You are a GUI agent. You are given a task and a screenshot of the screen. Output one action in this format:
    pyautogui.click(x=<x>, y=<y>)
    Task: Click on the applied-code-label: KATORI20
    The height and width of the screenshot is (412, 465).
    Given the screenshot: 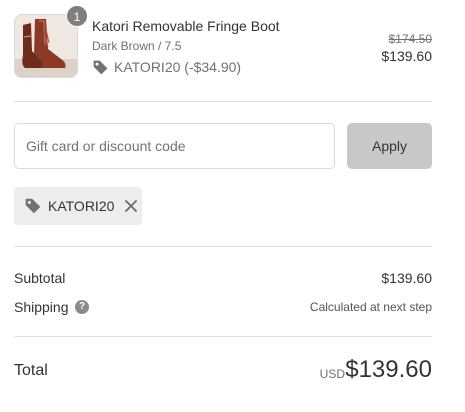 What is the action you would take?
    pyautogui.click(x=81, y=206)
    